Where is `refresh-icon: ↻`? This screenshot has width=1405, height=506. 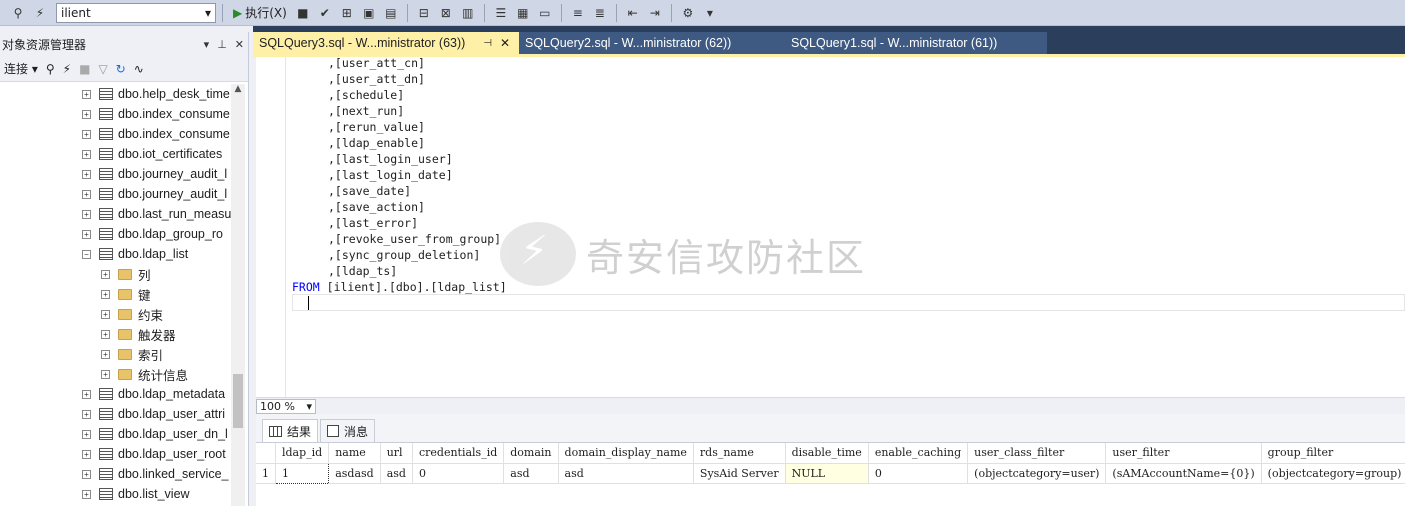 refresh-icon: ↻ is located at coordinates (121, 69).